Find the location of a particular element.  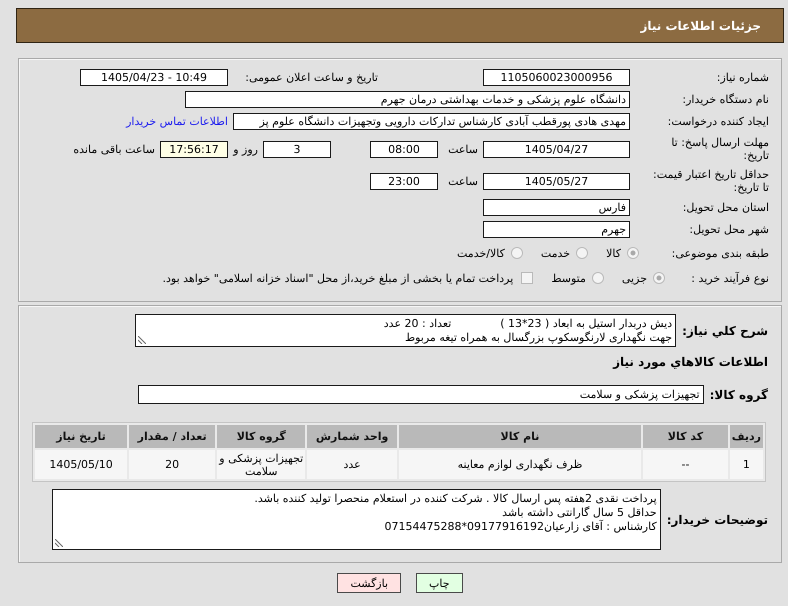

validity-date-field: 1405/05/27 is located at coordinates (556, 181).